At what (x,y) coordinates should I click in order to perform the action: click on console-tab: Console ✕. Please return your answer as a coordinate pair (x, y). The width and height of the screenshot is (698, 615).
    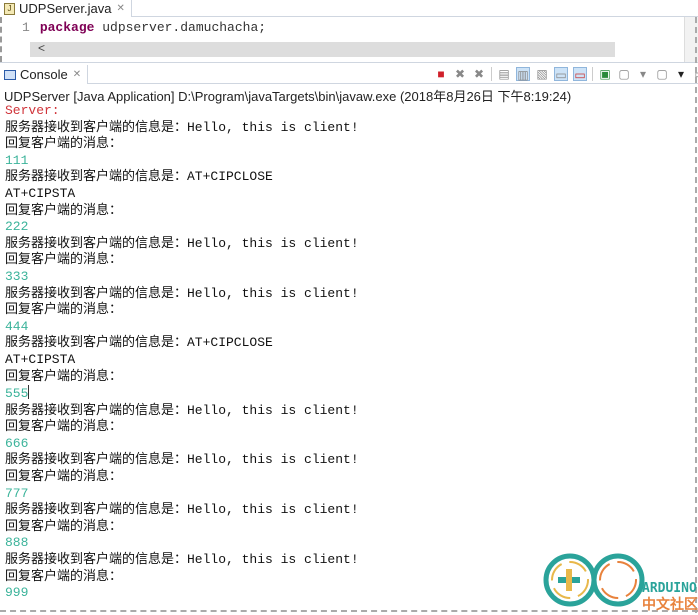
    Looking at the image, I should click on (44, 74).